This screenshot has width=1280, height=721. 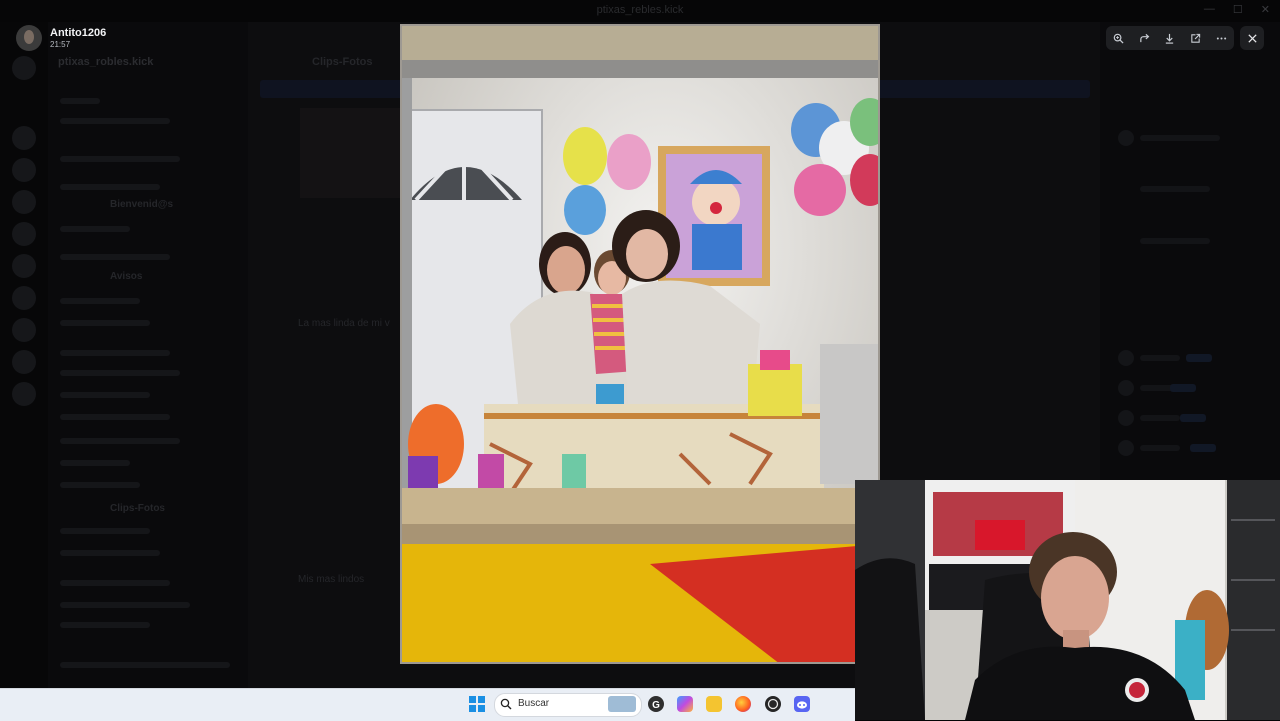 What do you see at coordinates (24, 362) in the screenshot?
I see `add-server-icon` at bounding box center [24, 362].